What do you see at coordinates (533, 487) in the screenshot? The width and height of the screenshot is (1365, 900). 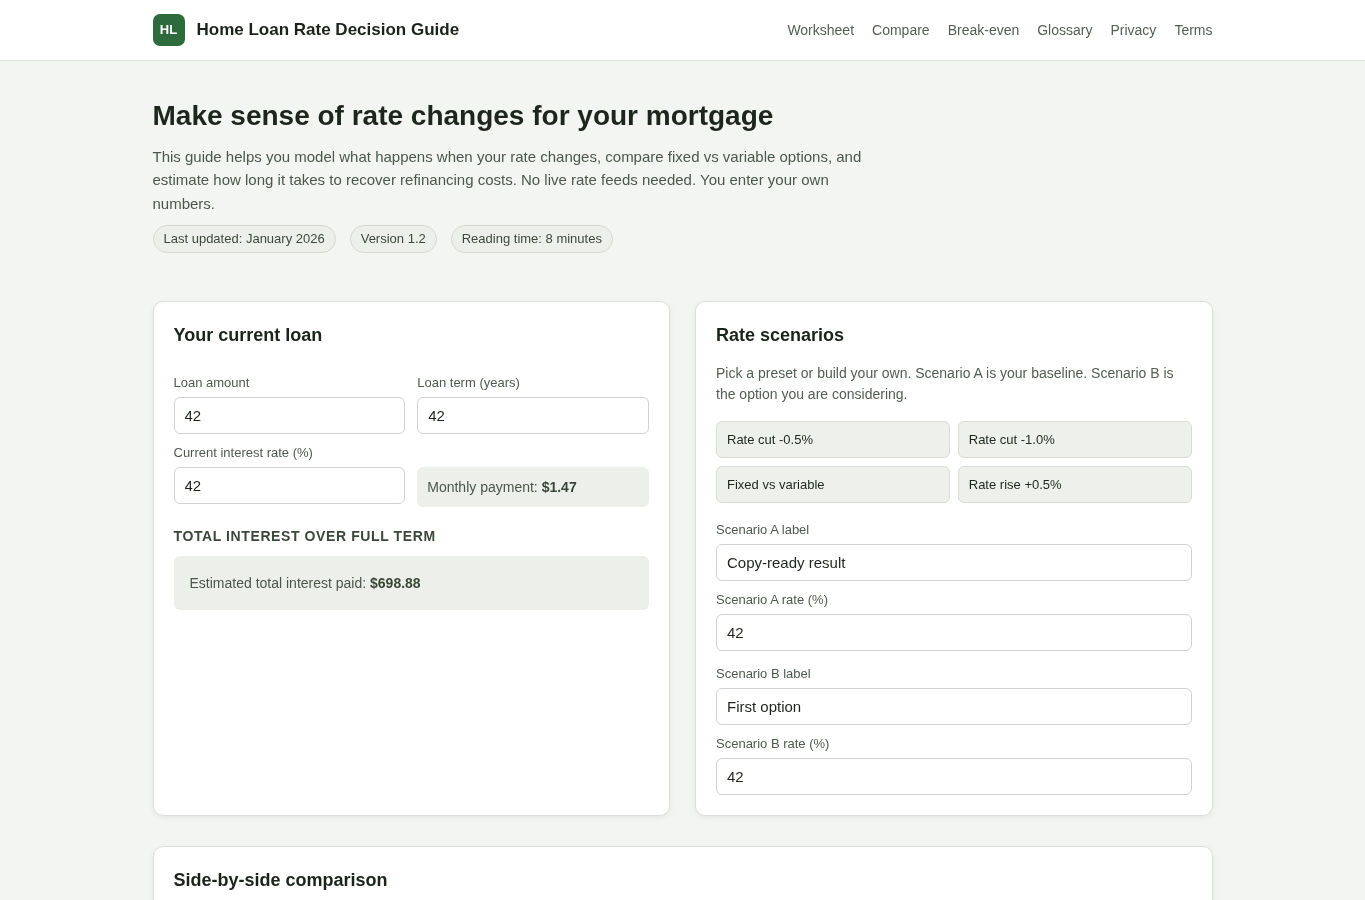 I see `monthly-payment-summary: Monthly payment: $1.47` at bounding box center [533, 487].